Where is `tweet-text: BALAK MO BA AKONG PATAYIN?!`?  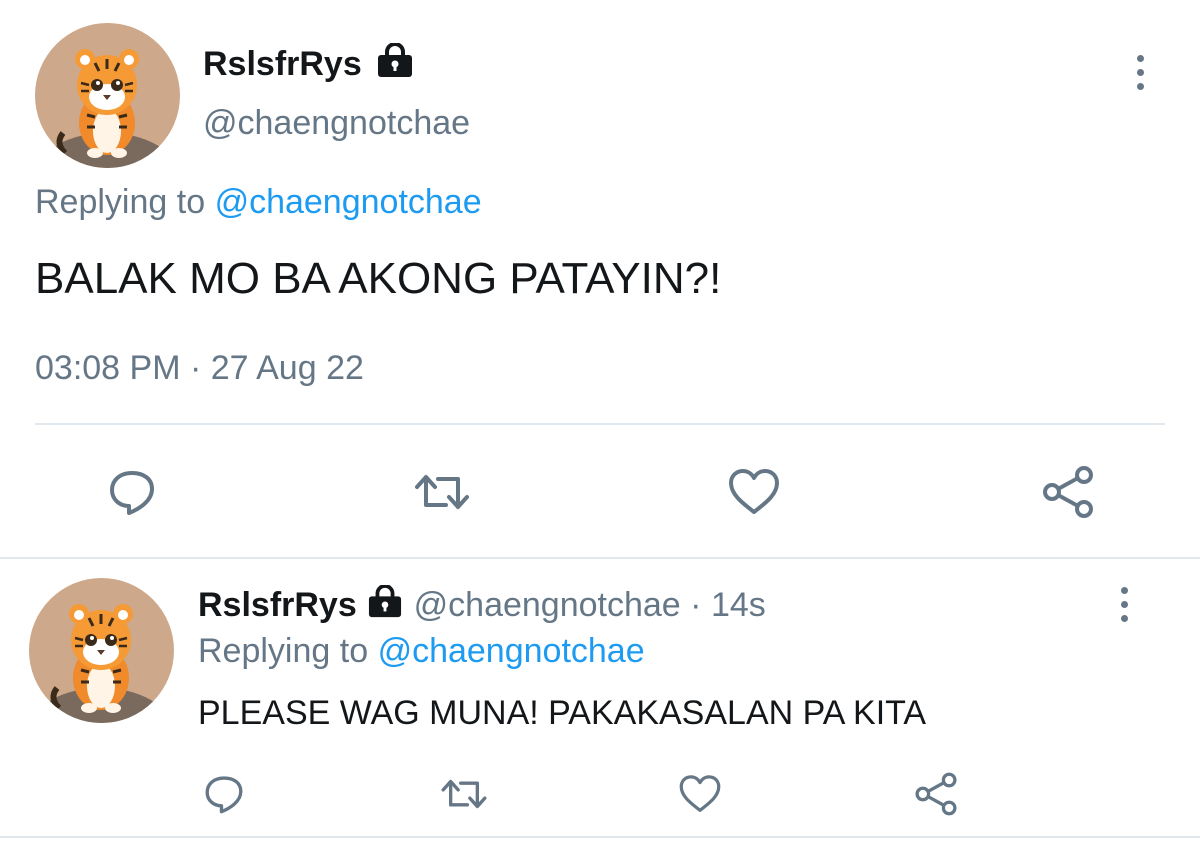 tweet-text: BALAK MO BA AKONG PATAYIN?! is located at coordinates (378, 278).